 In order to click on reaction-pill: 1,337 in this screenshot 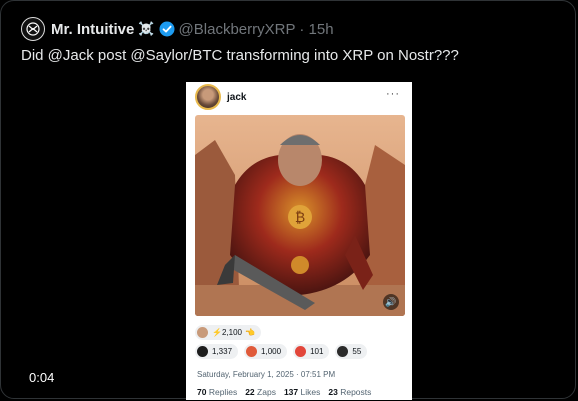, I will do `click(217, 351)`.